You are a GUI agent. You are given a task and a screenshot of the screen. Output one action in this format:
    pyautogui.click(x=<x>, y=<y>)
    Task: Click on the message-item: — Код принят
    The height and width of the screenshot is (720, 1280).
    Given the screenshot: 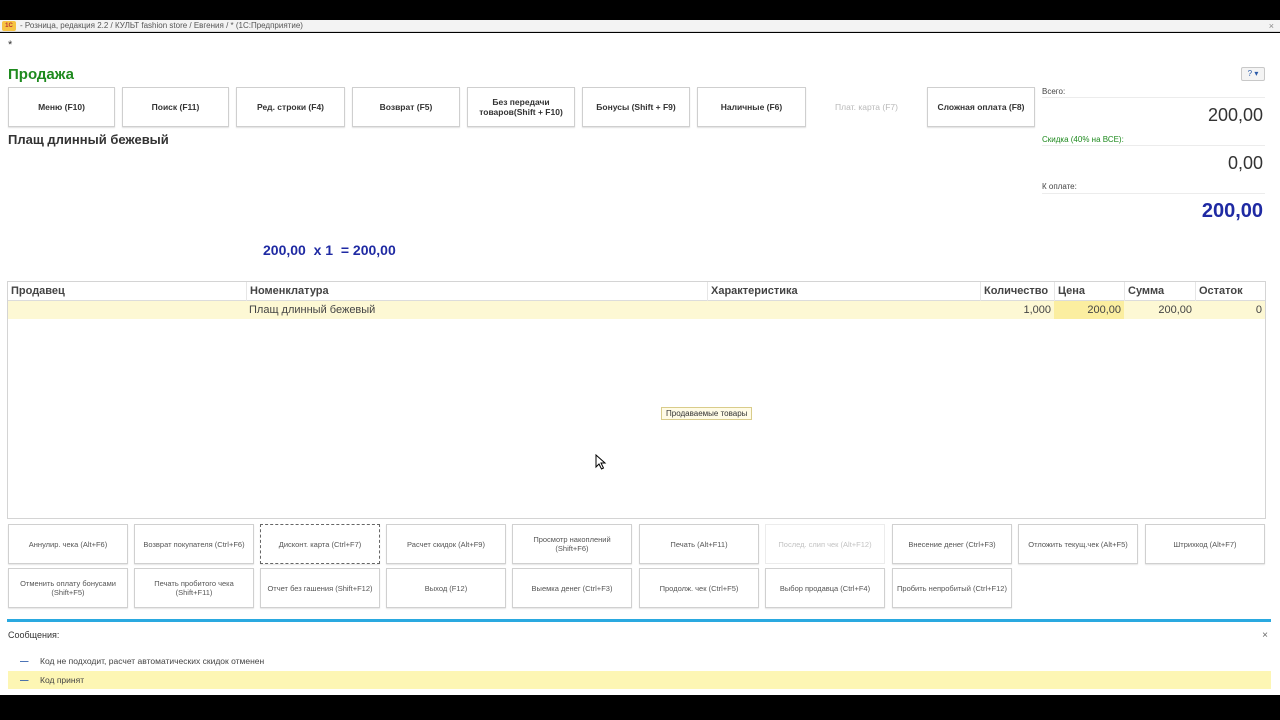 What is the action you would take?
    pyautogui.click(x=639, y=680)
    